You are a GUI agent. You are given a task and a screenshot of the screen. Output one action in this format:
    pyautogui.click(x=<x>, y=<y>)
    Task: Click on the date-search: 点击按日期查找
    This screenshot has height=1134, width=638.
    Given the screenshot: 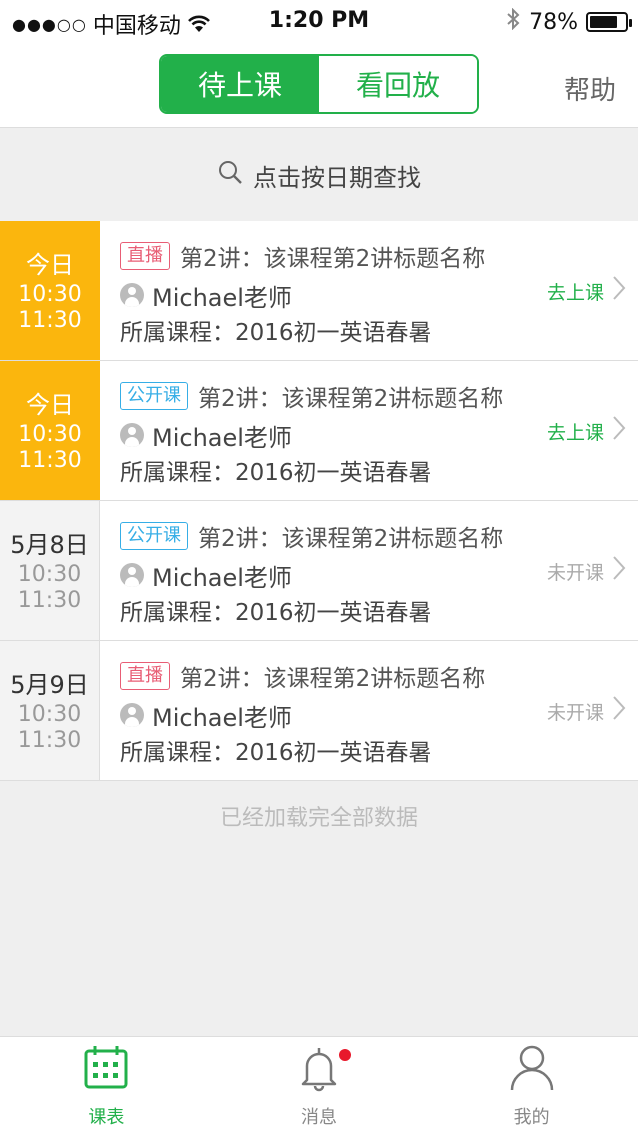 What is the action you would take?
    pyautogui.click(x=319, y=175)
    